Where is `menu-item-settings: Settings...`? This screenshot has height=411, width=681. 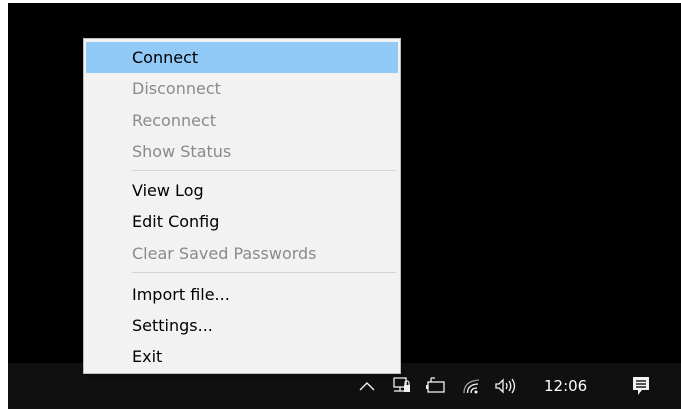
menu-item-settings: Settings... is located at coordinates (242, 325).